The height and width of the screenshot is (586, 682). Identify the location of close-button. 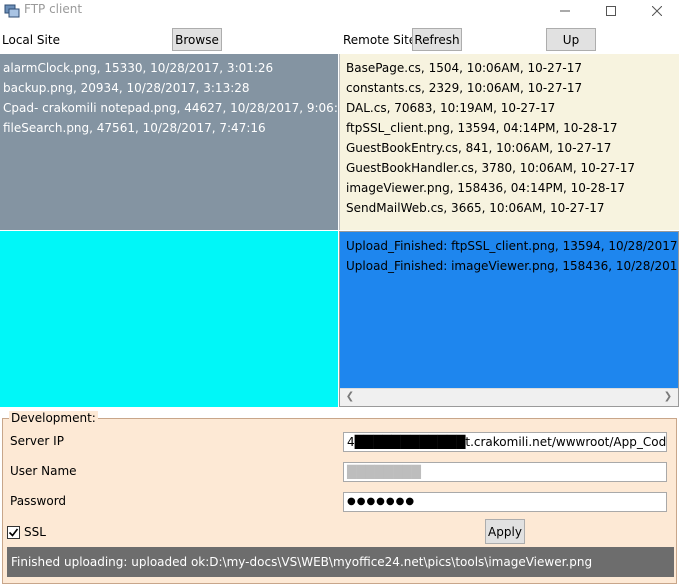
(657, 11).